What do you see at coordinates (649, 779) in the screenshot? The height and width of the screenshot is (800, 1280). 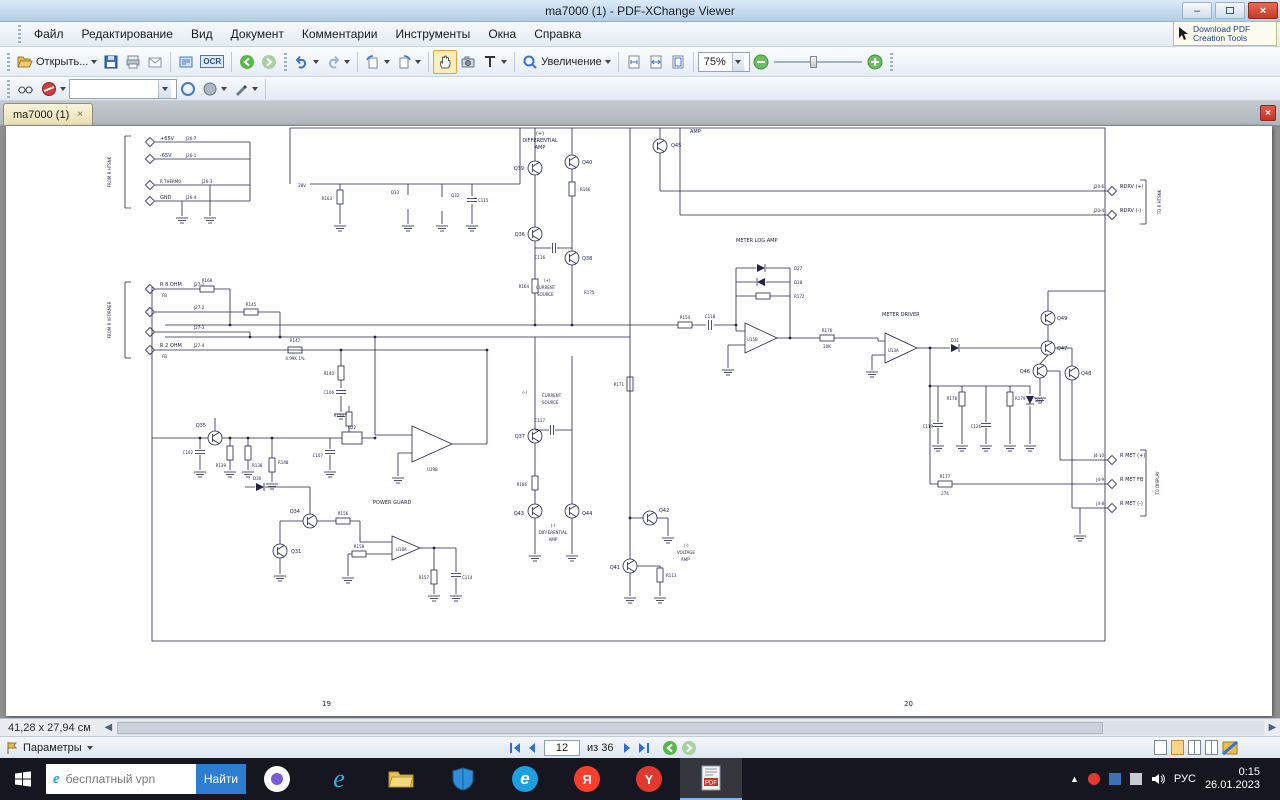 I see `taskbar-app-yandex: Y` at bounding box center [649, 779].